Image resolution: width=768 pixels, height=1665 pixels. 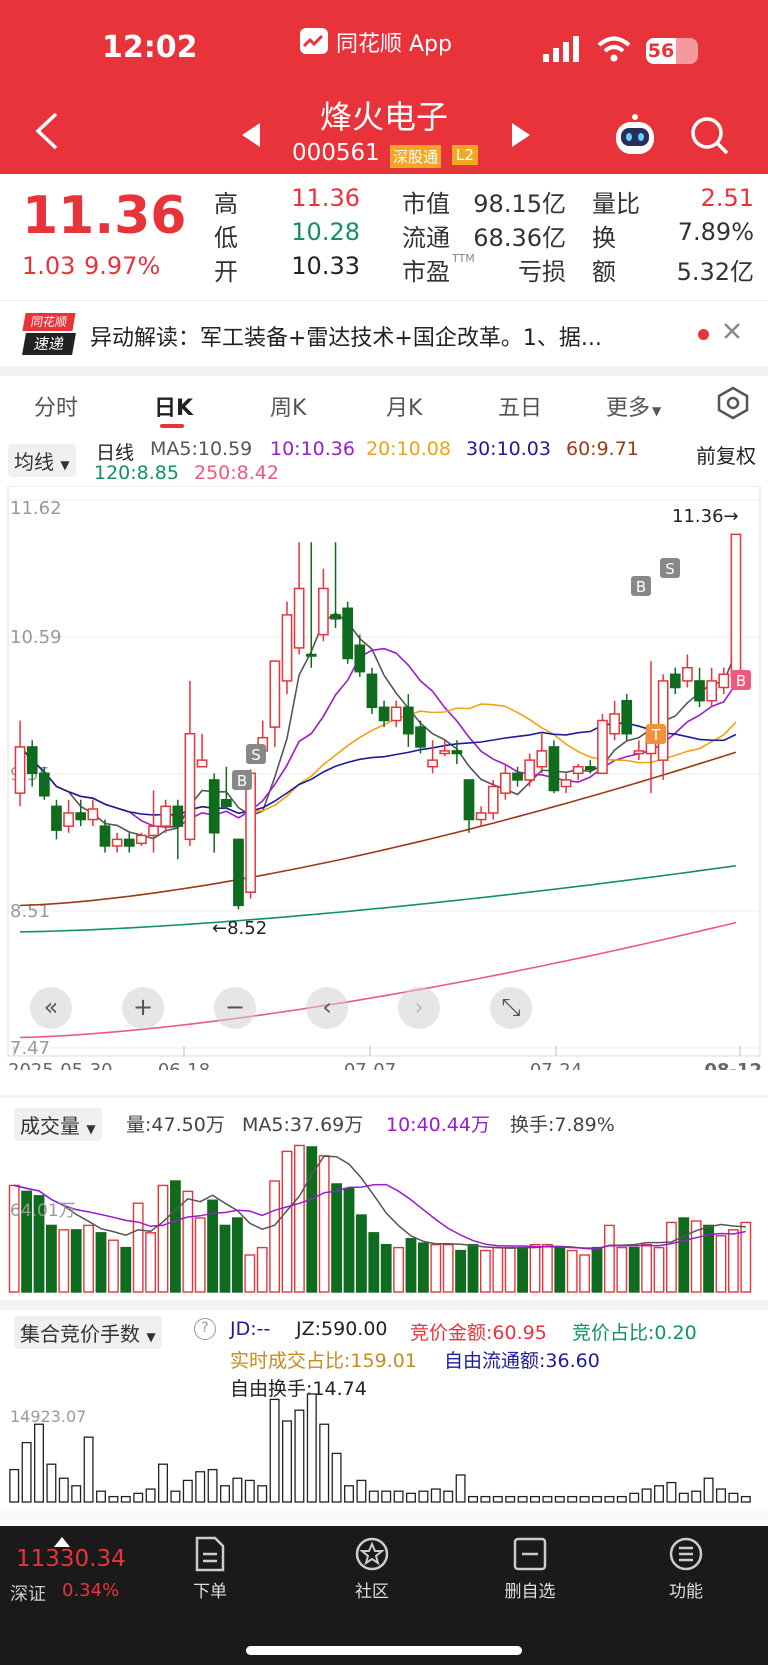 I want to click on chart-tool-next-icon: ›, so click(x=419, y=1008).